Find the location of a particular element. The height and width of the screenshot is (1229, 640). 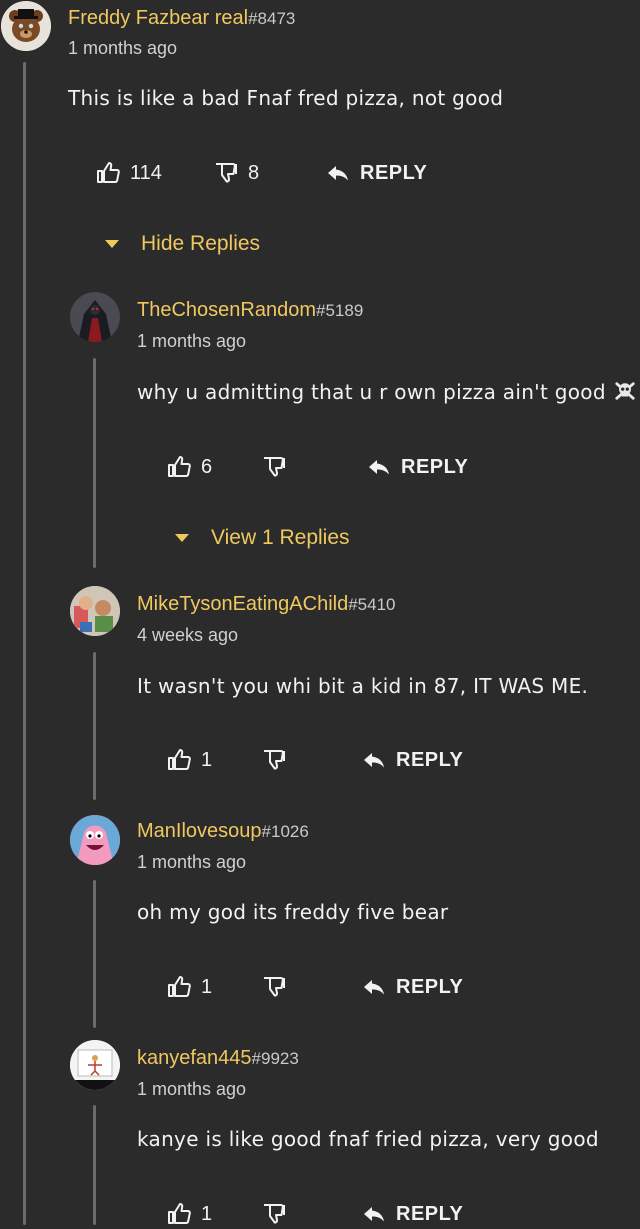

dislike-button: 8 is located at coordinates (236, 173).